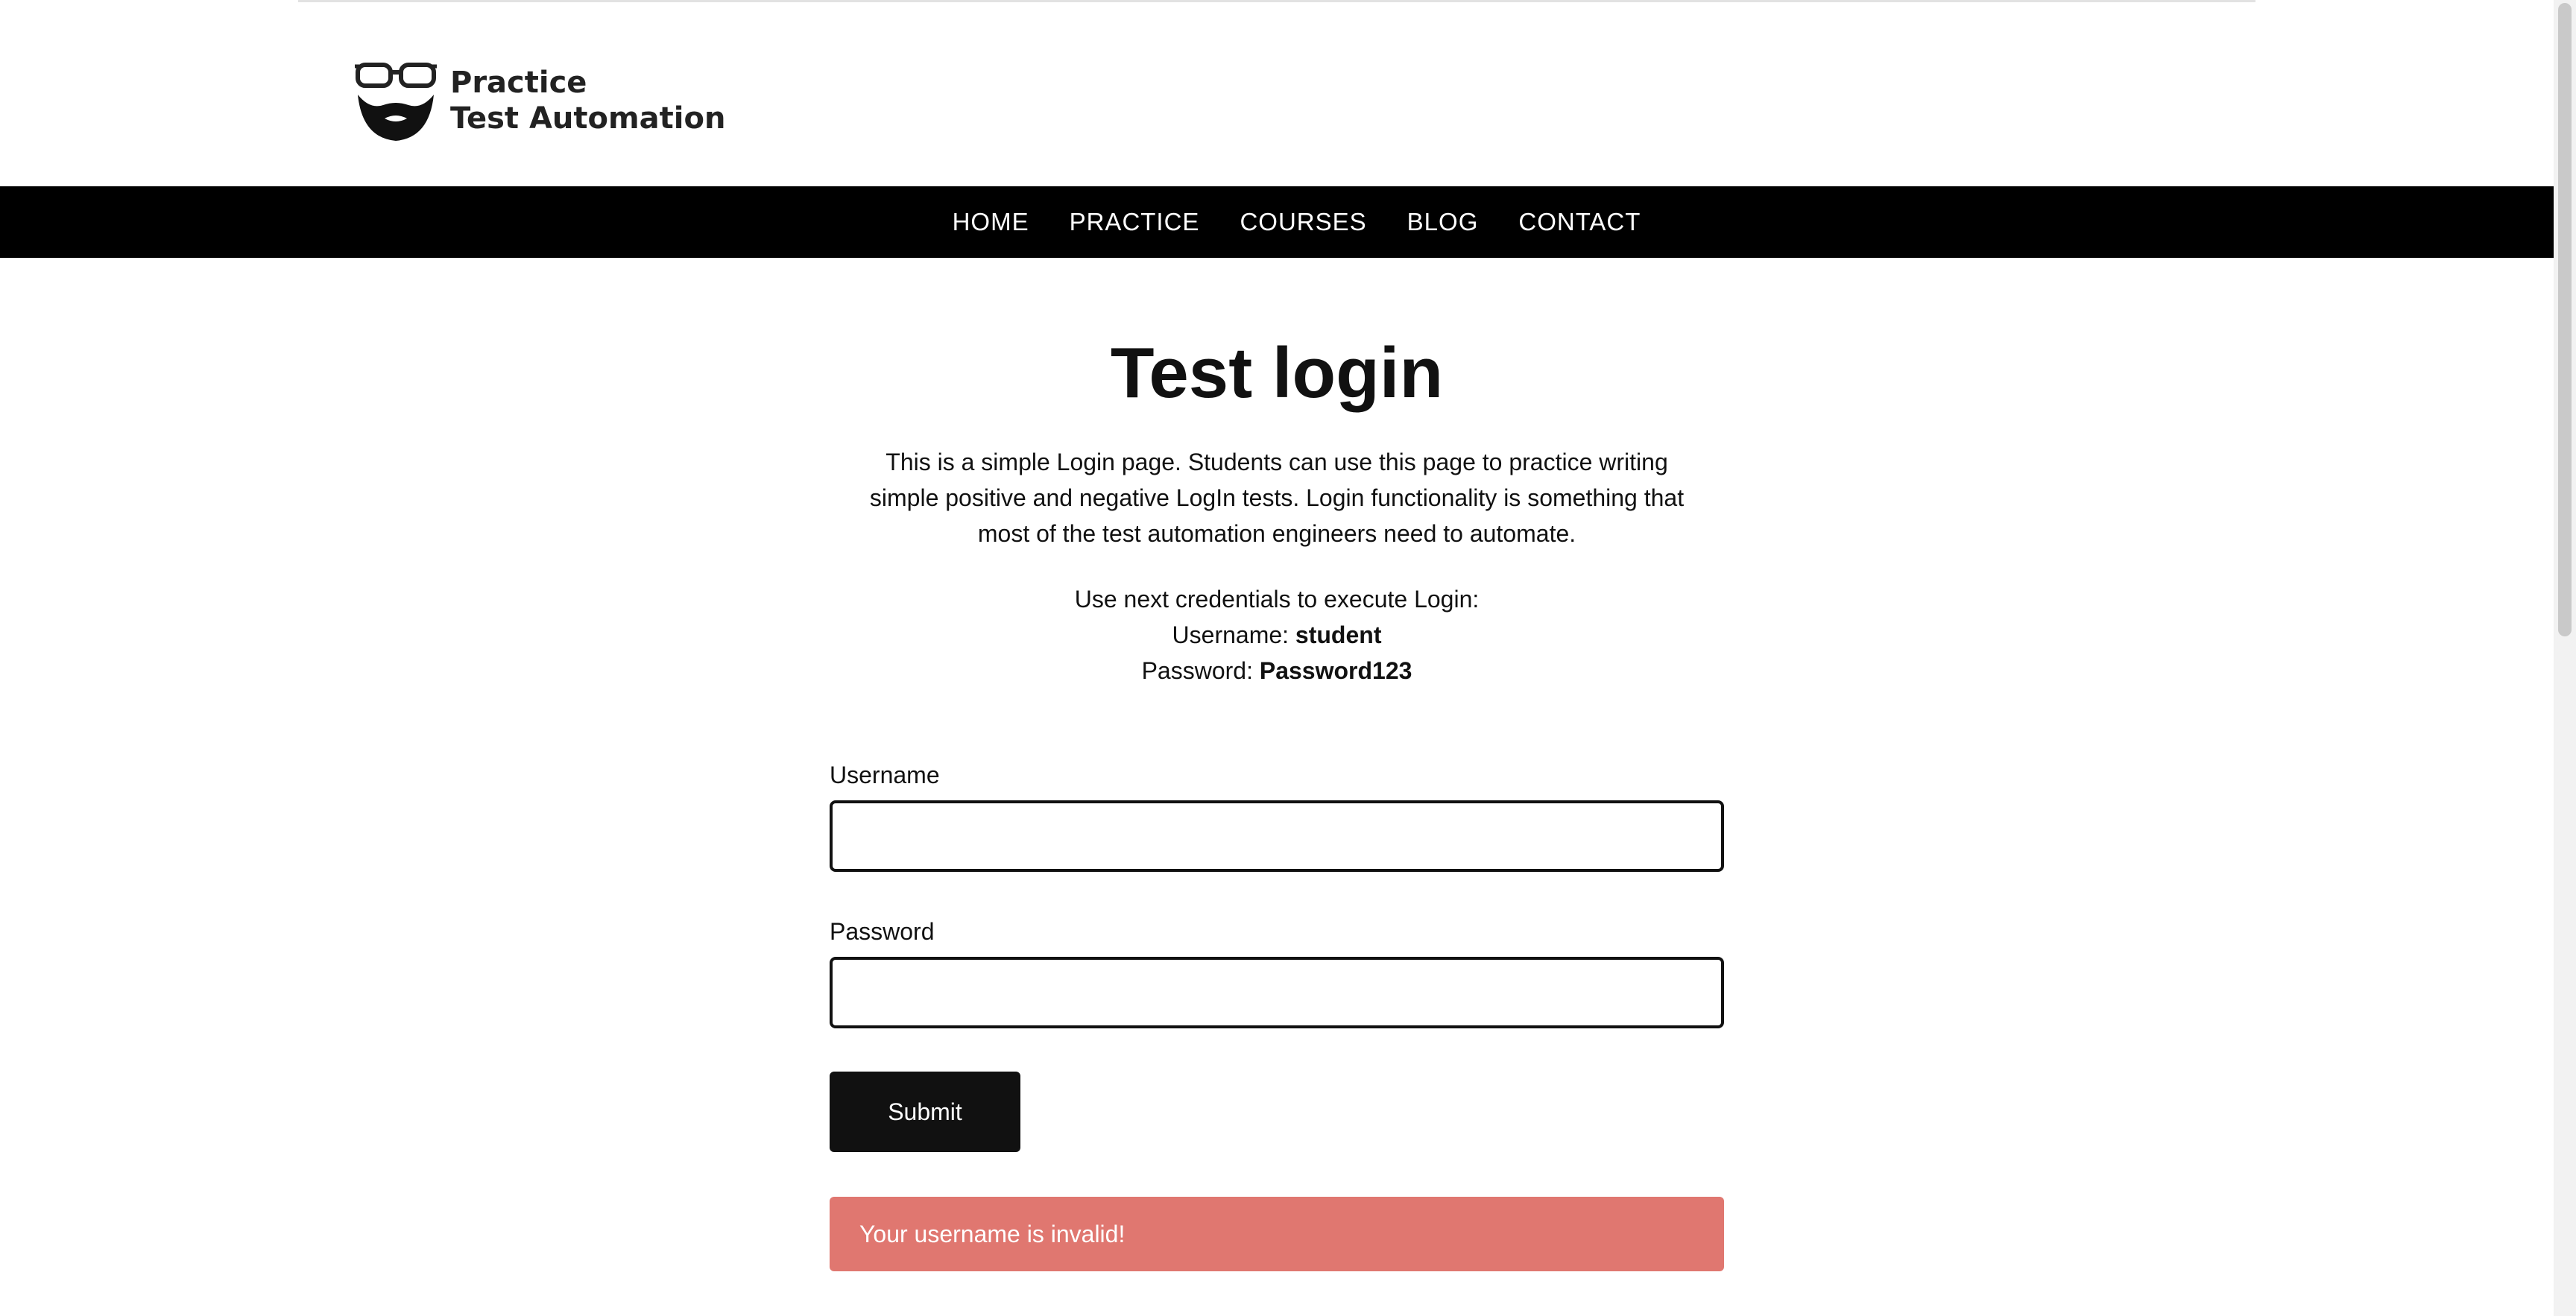 Image resolution: width=2576 pixels, height=1316 pixels. I want to click on logo-line-1: Practice, so click(518, 83).